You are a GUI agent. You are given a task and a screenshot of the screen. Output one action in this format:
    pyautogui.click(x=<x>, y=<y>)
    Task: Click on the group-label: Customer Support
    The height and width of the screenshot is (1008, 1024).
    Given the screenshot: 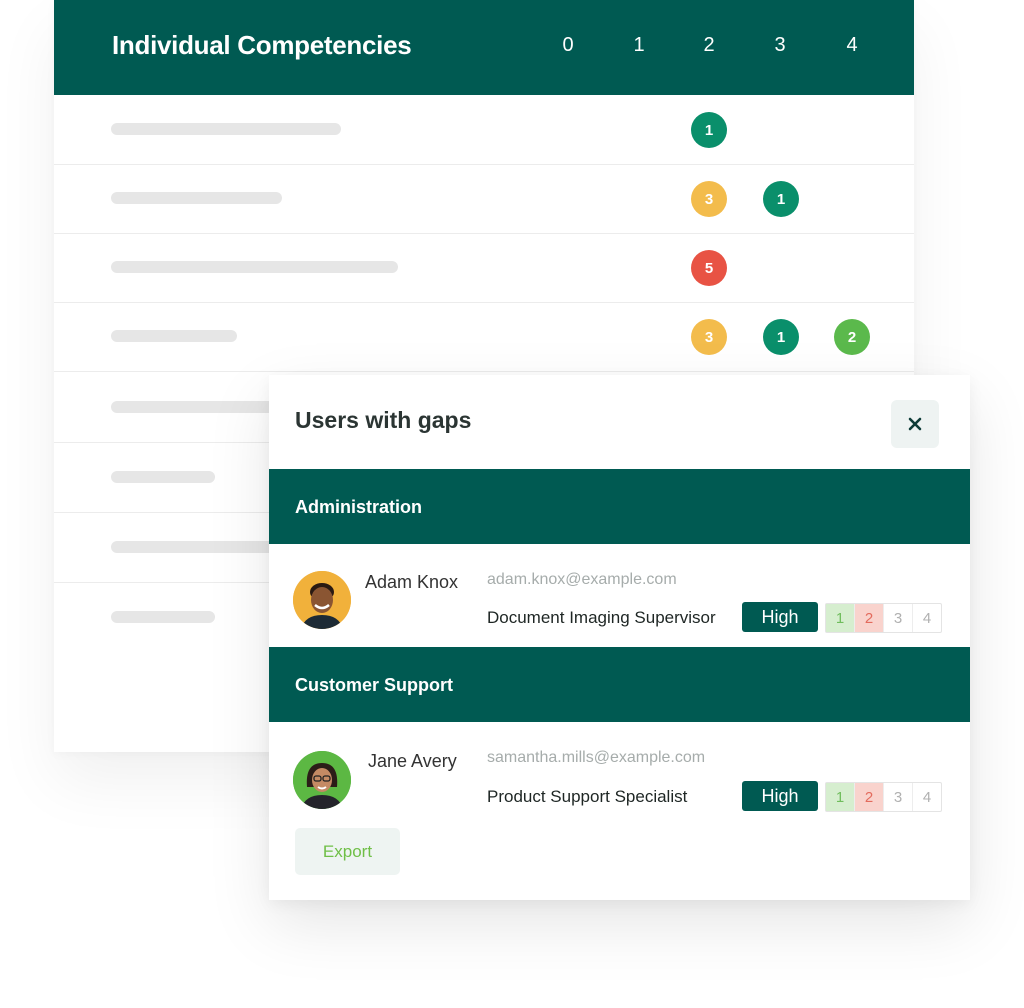 What is the action you would take?
    pyautogui.click(x=374, y=685)
    